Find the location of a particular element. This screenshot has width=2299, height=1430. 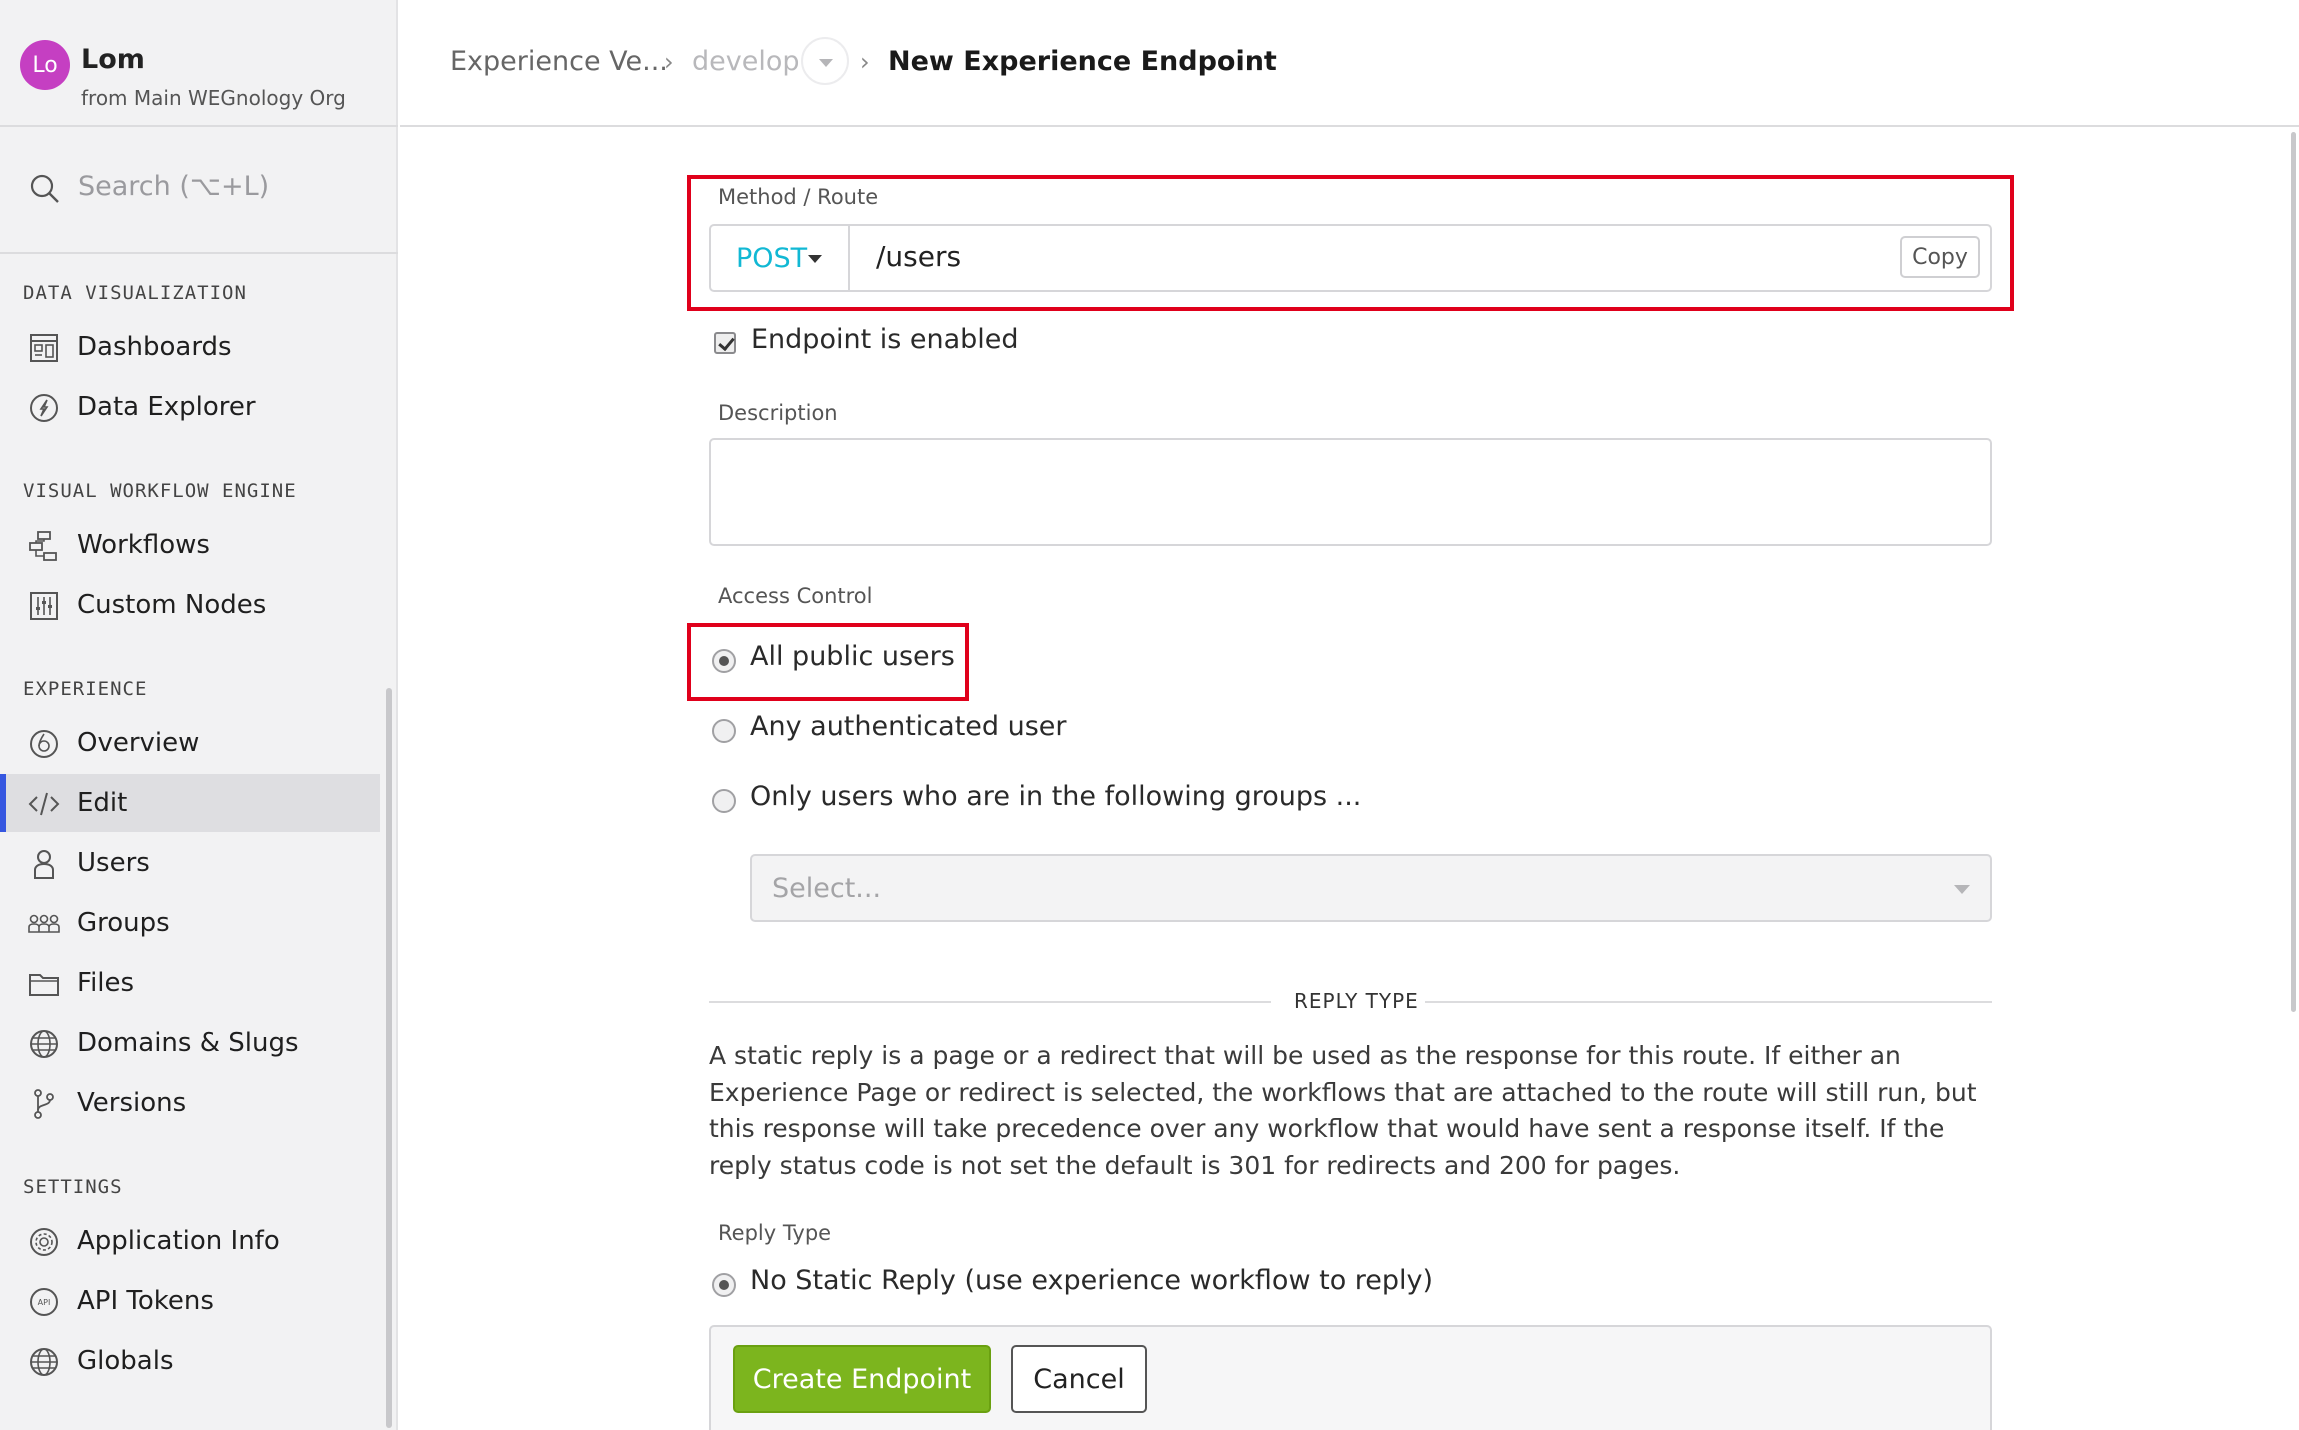

sidebar-item-label: Data Explorer is located at coordinates (166, 407).